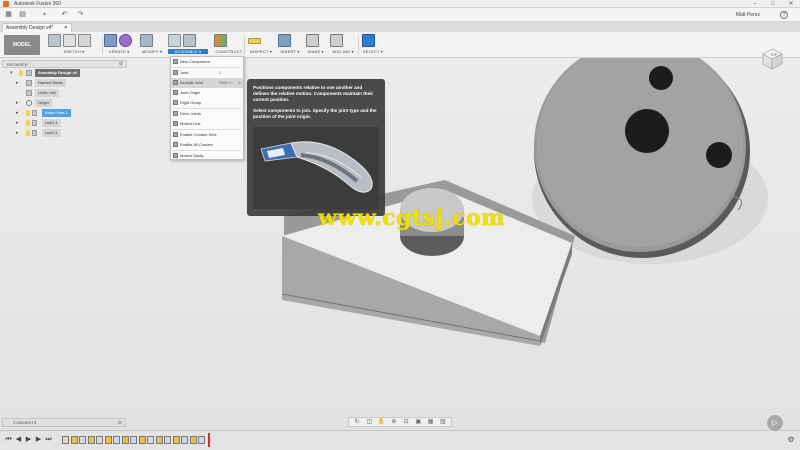 The image size is (800, 450). I want to click on menu-item-motion-link: Motion Link, so click(207, 124).